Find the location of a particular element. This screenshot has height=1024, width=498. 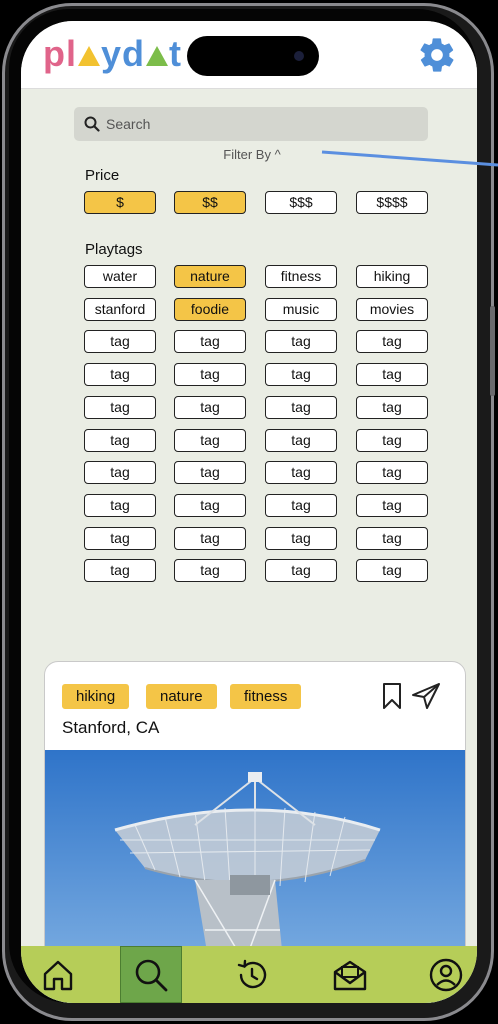

logo-letter-d: d is located at coordinates (134, 53).